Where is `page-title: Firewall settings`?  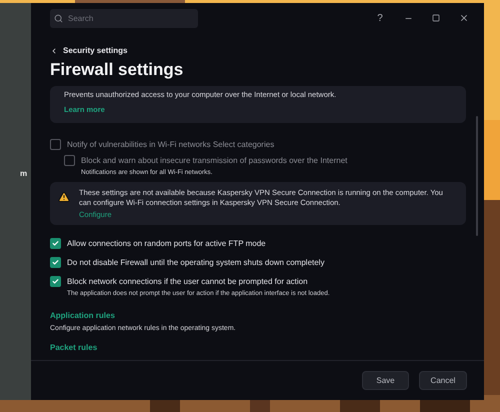
page-title: Firewall settings is located at coordinates (117, 70).